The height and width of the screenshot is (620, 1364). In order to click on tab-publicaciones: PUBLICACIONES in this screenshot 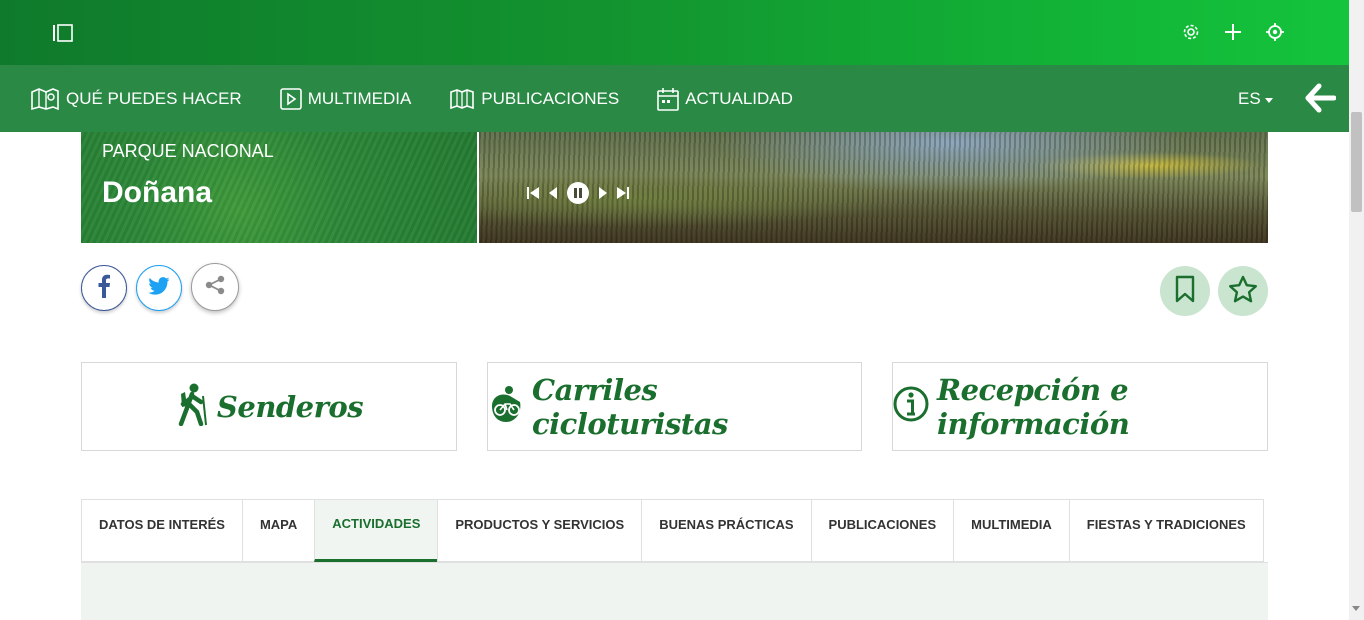, I will do `click(882, 530)`.